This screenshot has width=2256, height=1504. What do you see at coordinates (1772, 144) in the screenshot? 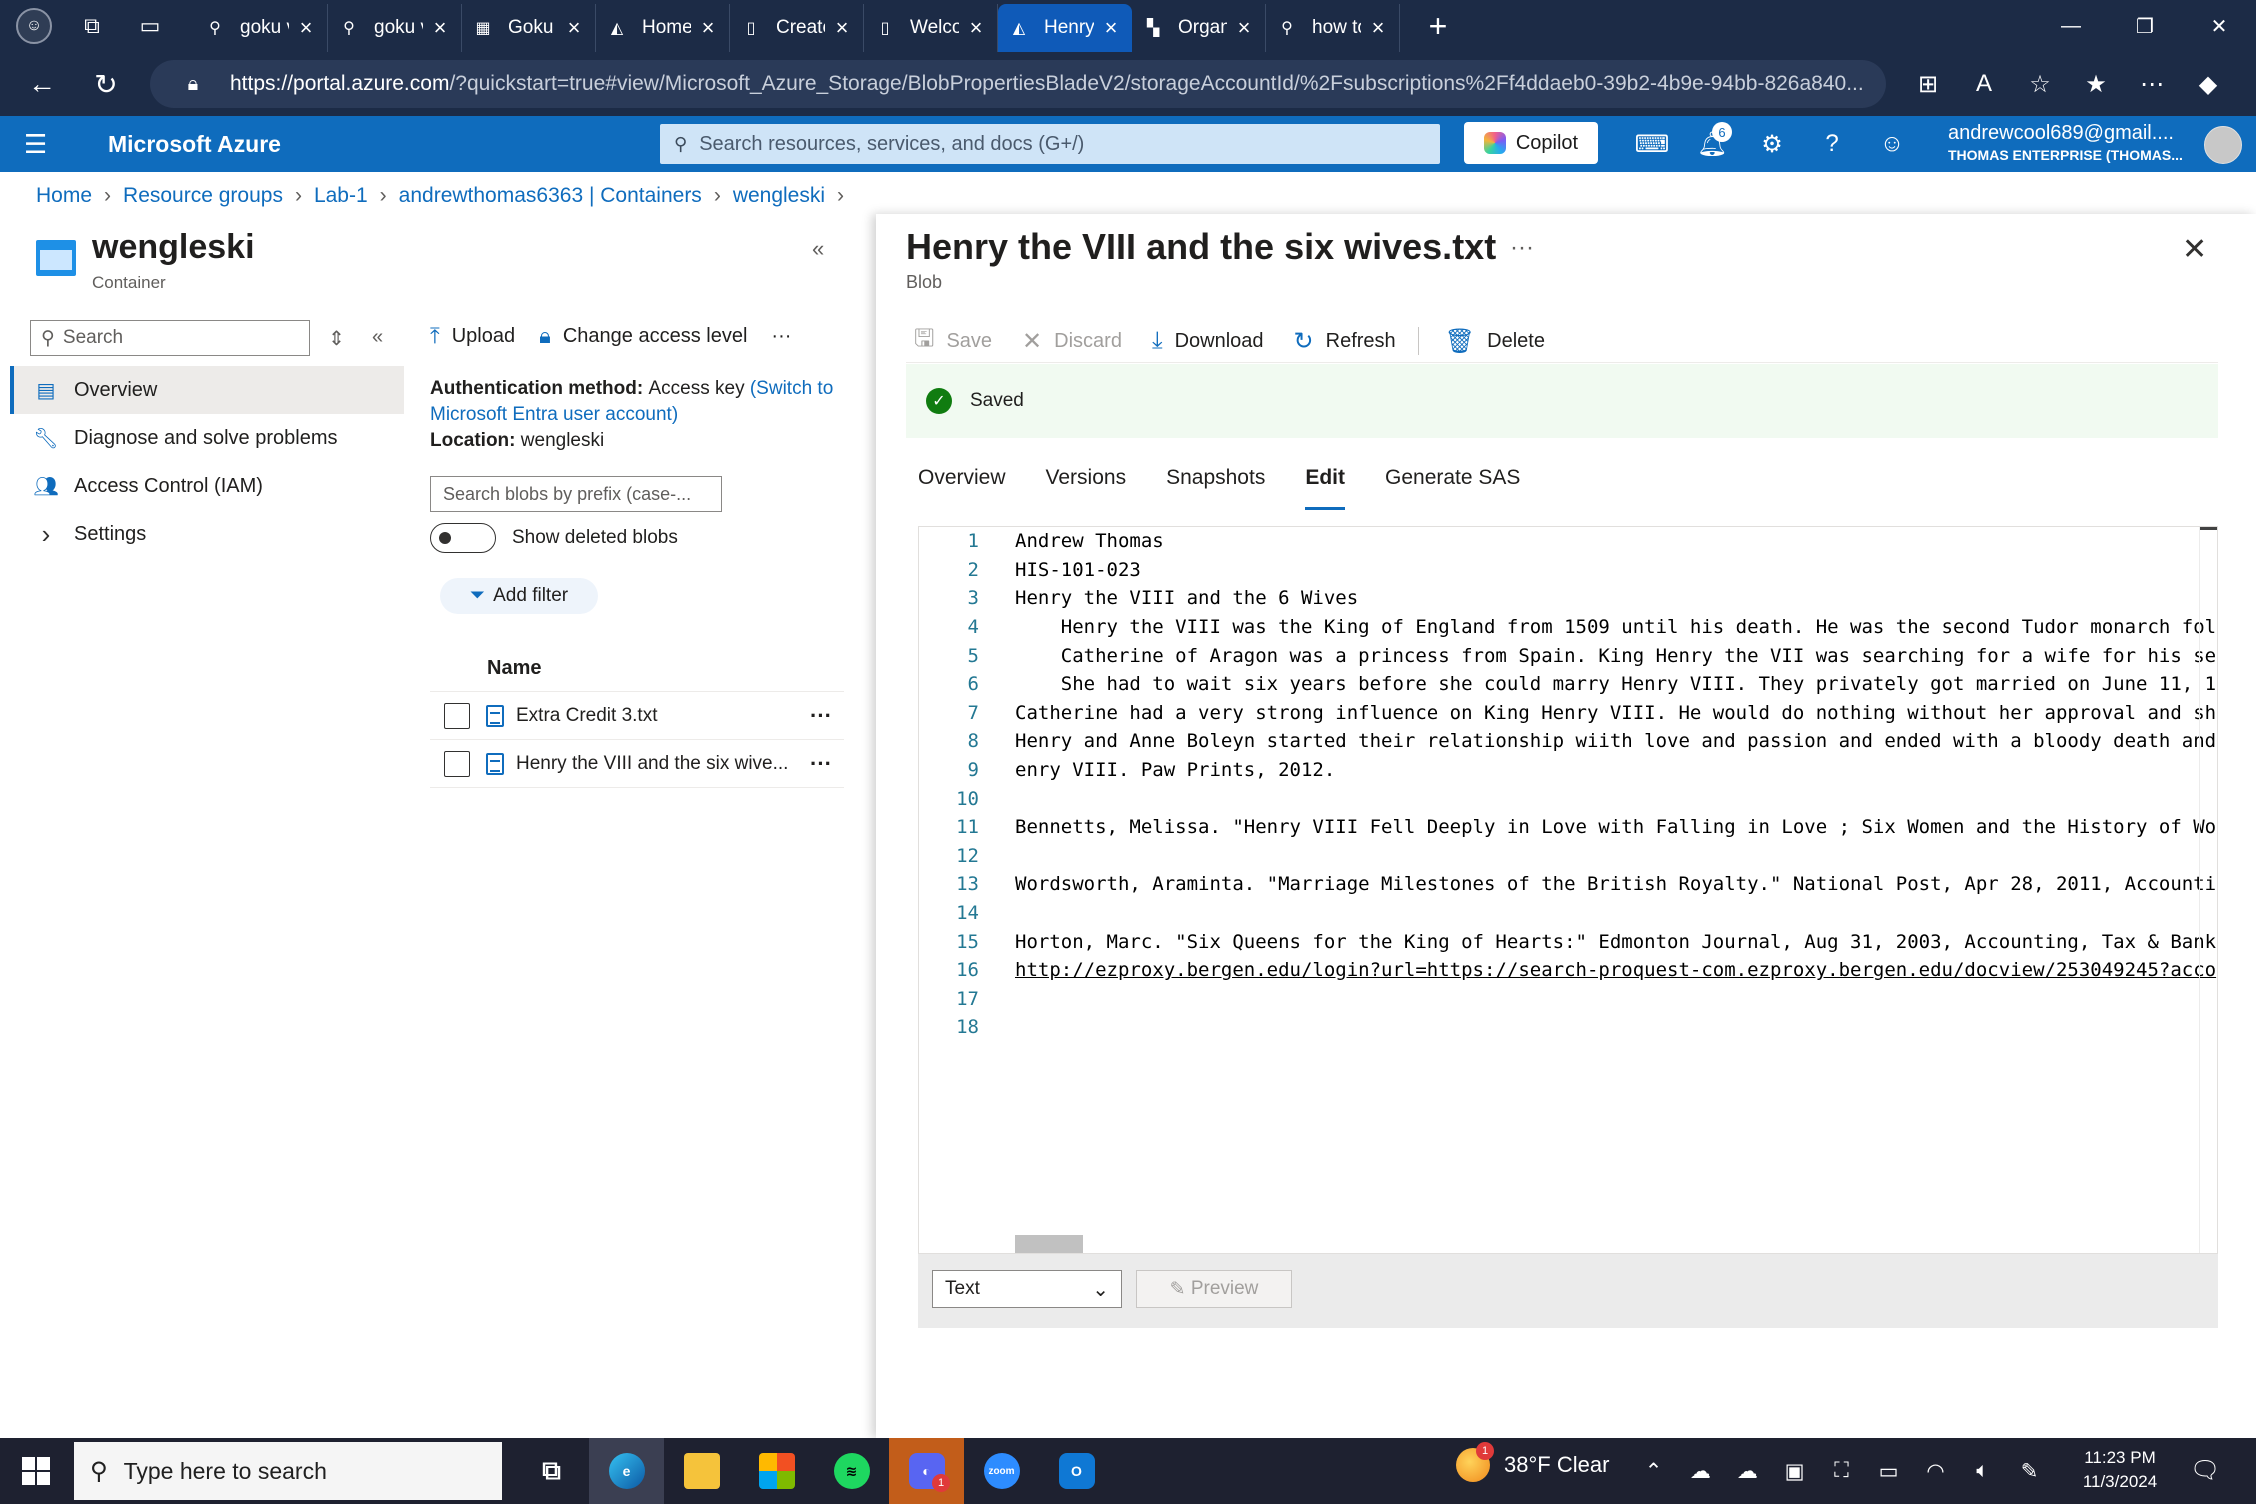
I see `settings-gear-icon: ⚙` at bounding box center [1772, 144].